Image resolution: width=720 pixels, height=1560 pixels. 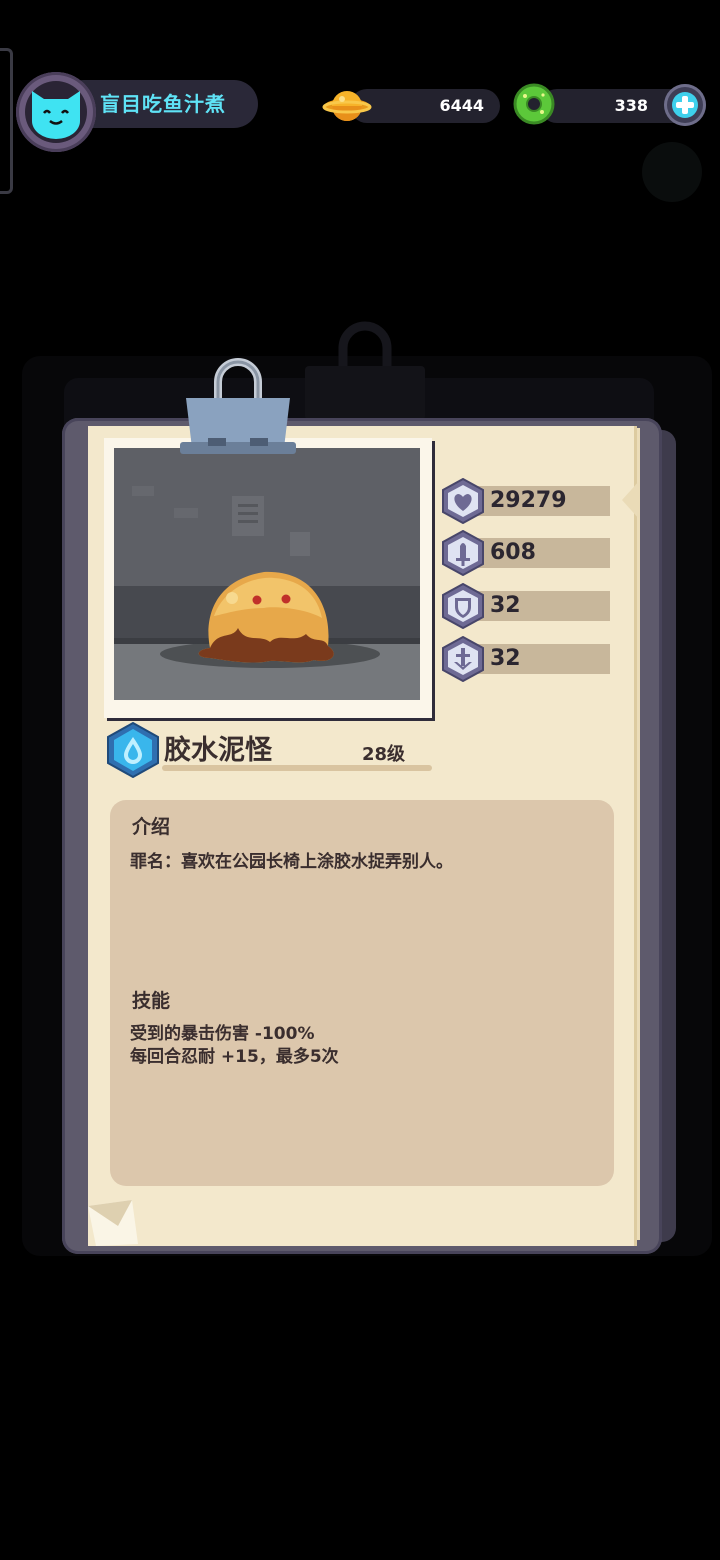 What do you see at coordinates (672, 172) in the screenshot?
I see `hidden-corner-button` at bounding box center [672, 172].